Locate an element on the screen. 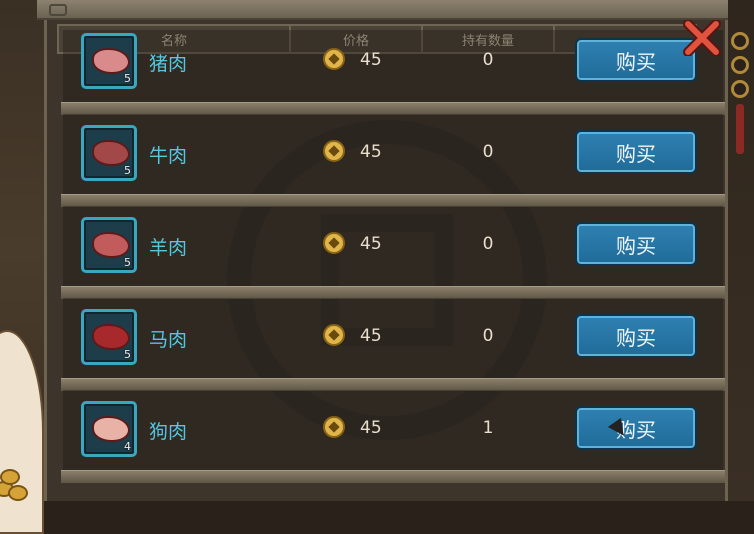 The height and width of the screenshot is (534, 754). dog-meat-icon: 4 is located at coordinates (109, 429).